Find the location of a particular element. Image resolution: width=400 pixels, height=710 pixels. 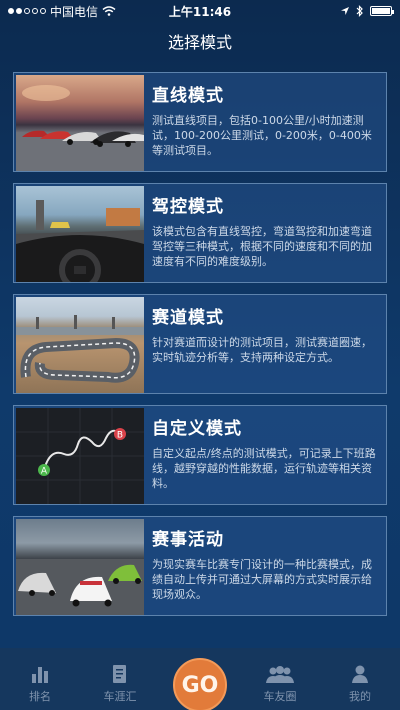

track-mode-image is located at coordinates (80, 345).